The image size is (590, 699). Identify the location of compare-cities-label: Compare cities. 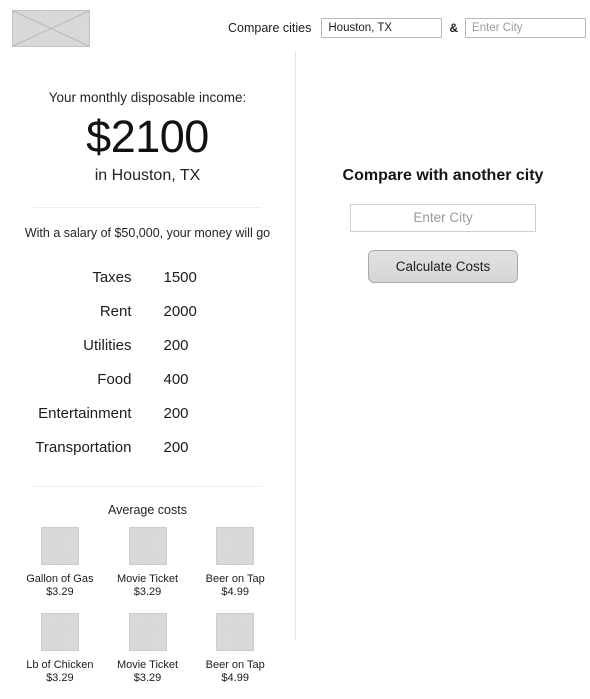
(270, 28).